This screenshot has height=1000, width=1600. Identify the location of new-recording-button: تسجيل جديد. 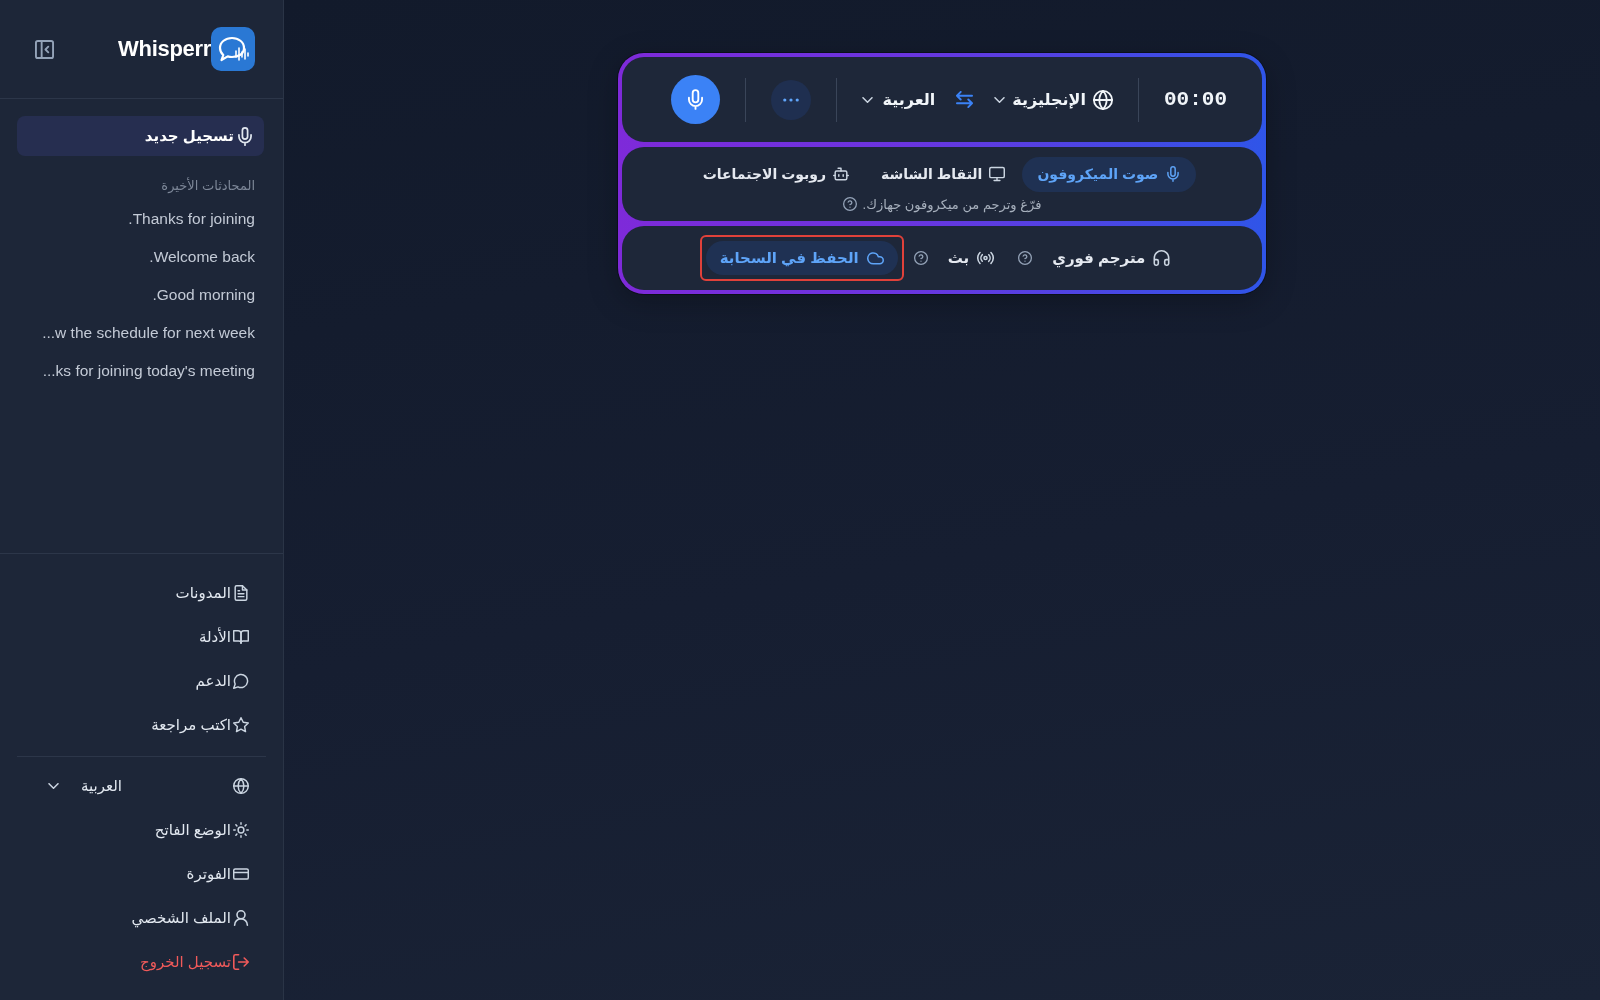
(140, 136).